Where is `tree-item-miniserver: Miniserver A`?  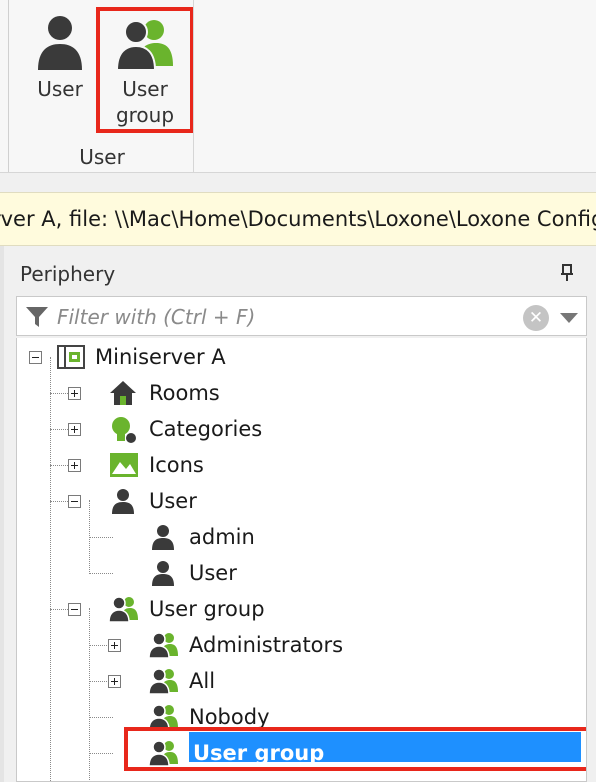
tree-item-miniserver: Miniserver A is located at coordinates (207, 357).